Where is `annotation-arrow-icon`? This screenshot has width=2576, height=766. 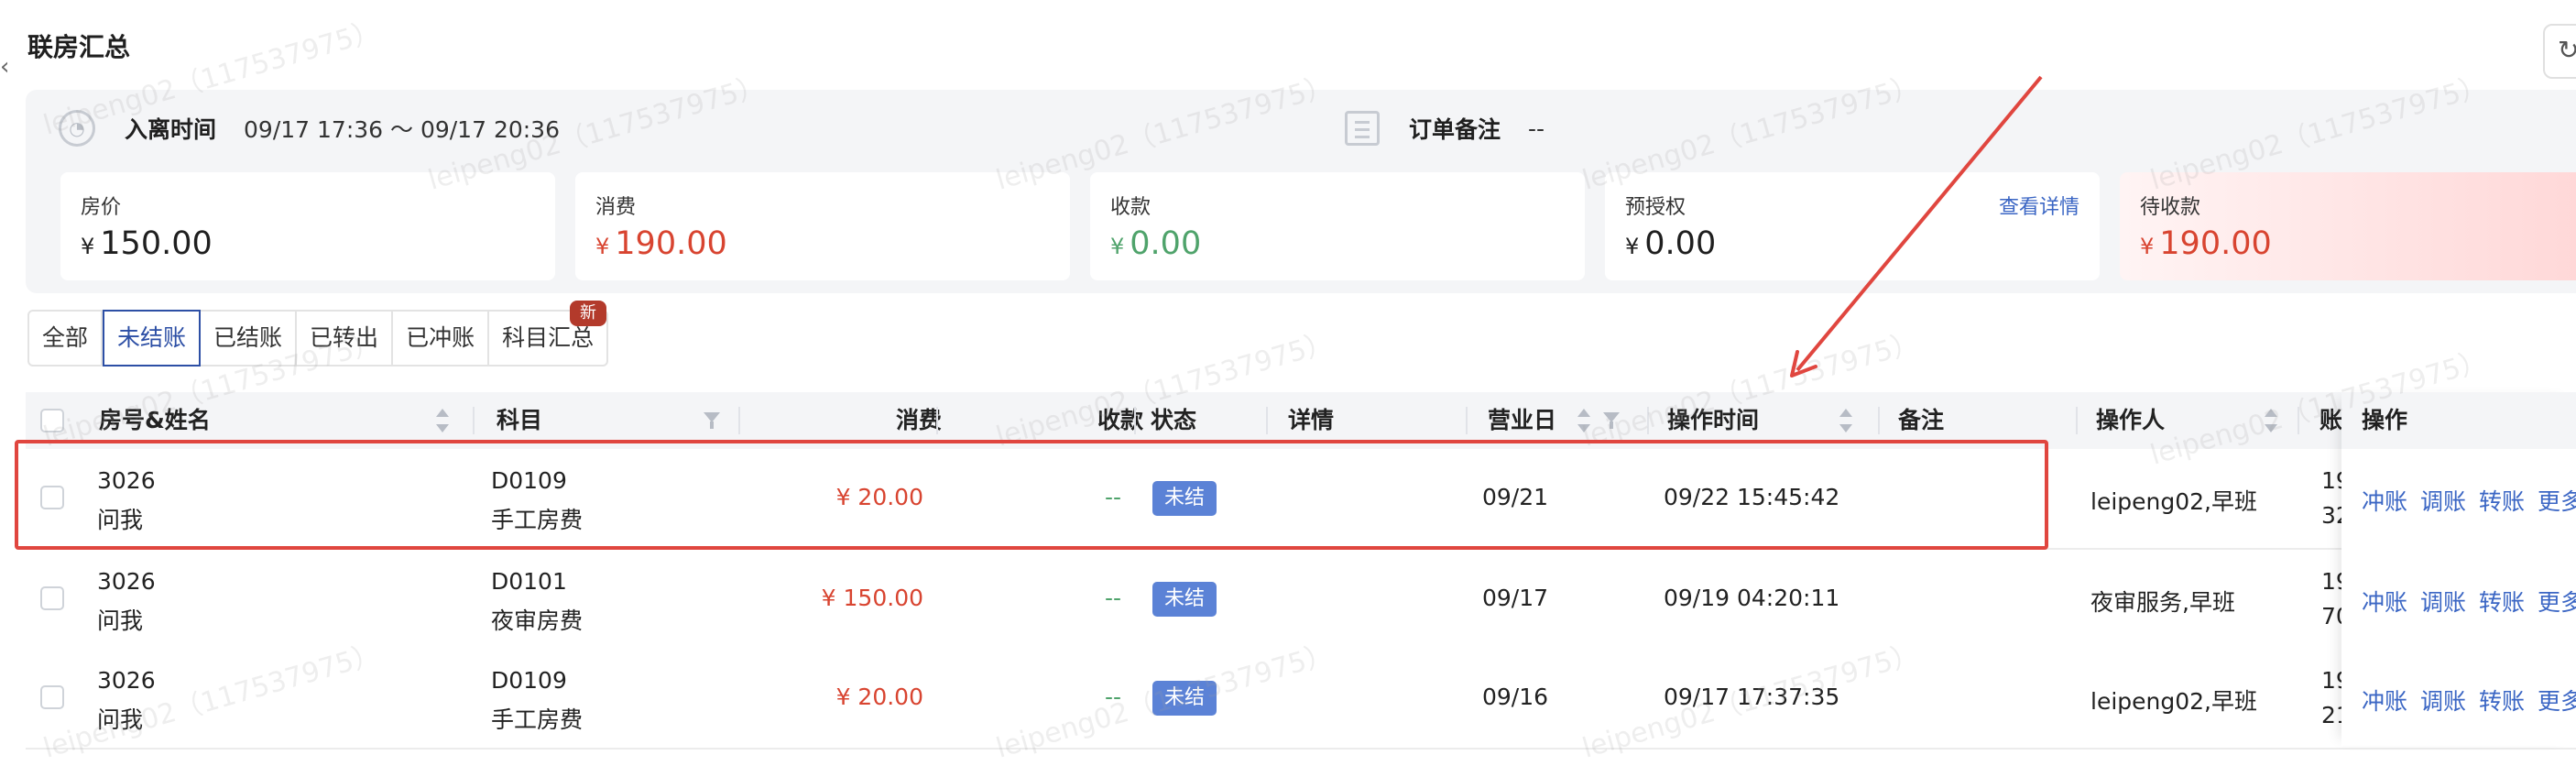 annotation-arrow-icon is located at coordinates (1917, 226).